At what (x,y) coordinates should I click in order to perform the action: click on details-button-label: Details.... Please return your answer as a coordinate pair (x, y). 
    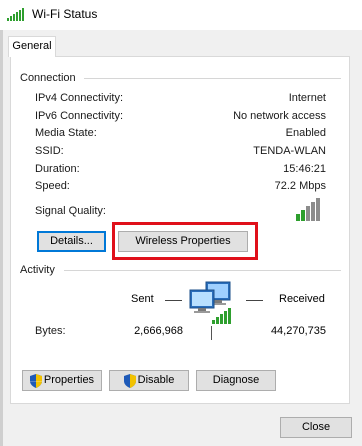
    Looking at the image, I should click on (71, 241).